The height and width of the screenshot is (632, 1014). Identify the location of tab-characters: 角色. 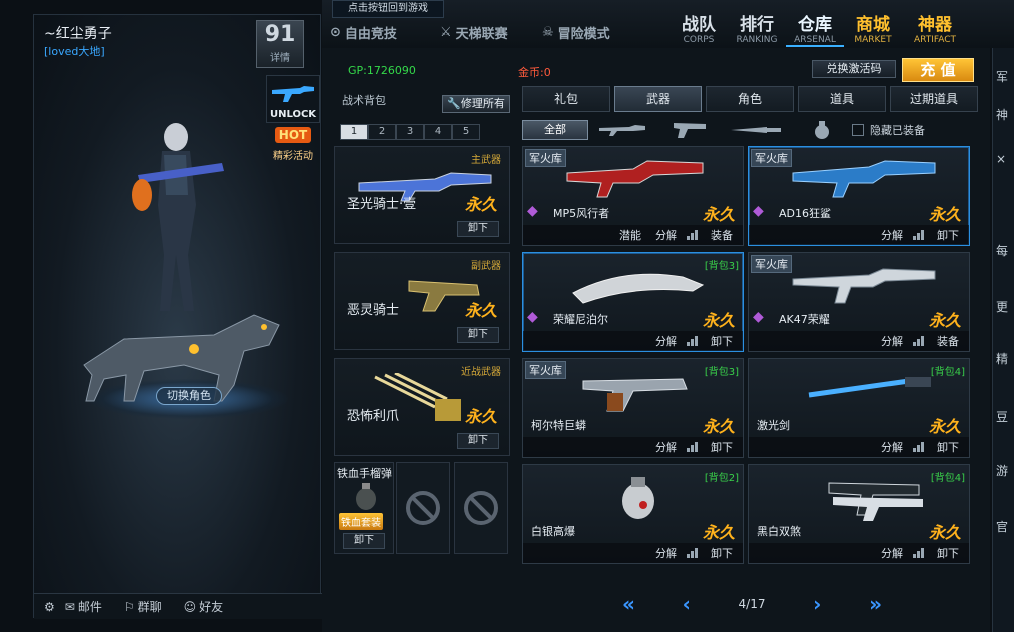
(750, 99).